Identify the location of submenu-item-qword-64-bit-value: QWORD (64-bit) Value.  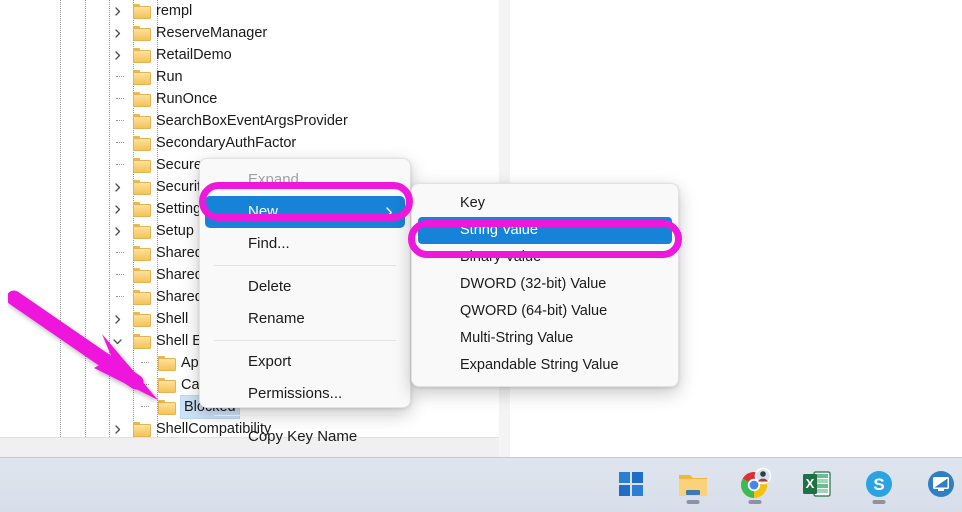
(545, 311).